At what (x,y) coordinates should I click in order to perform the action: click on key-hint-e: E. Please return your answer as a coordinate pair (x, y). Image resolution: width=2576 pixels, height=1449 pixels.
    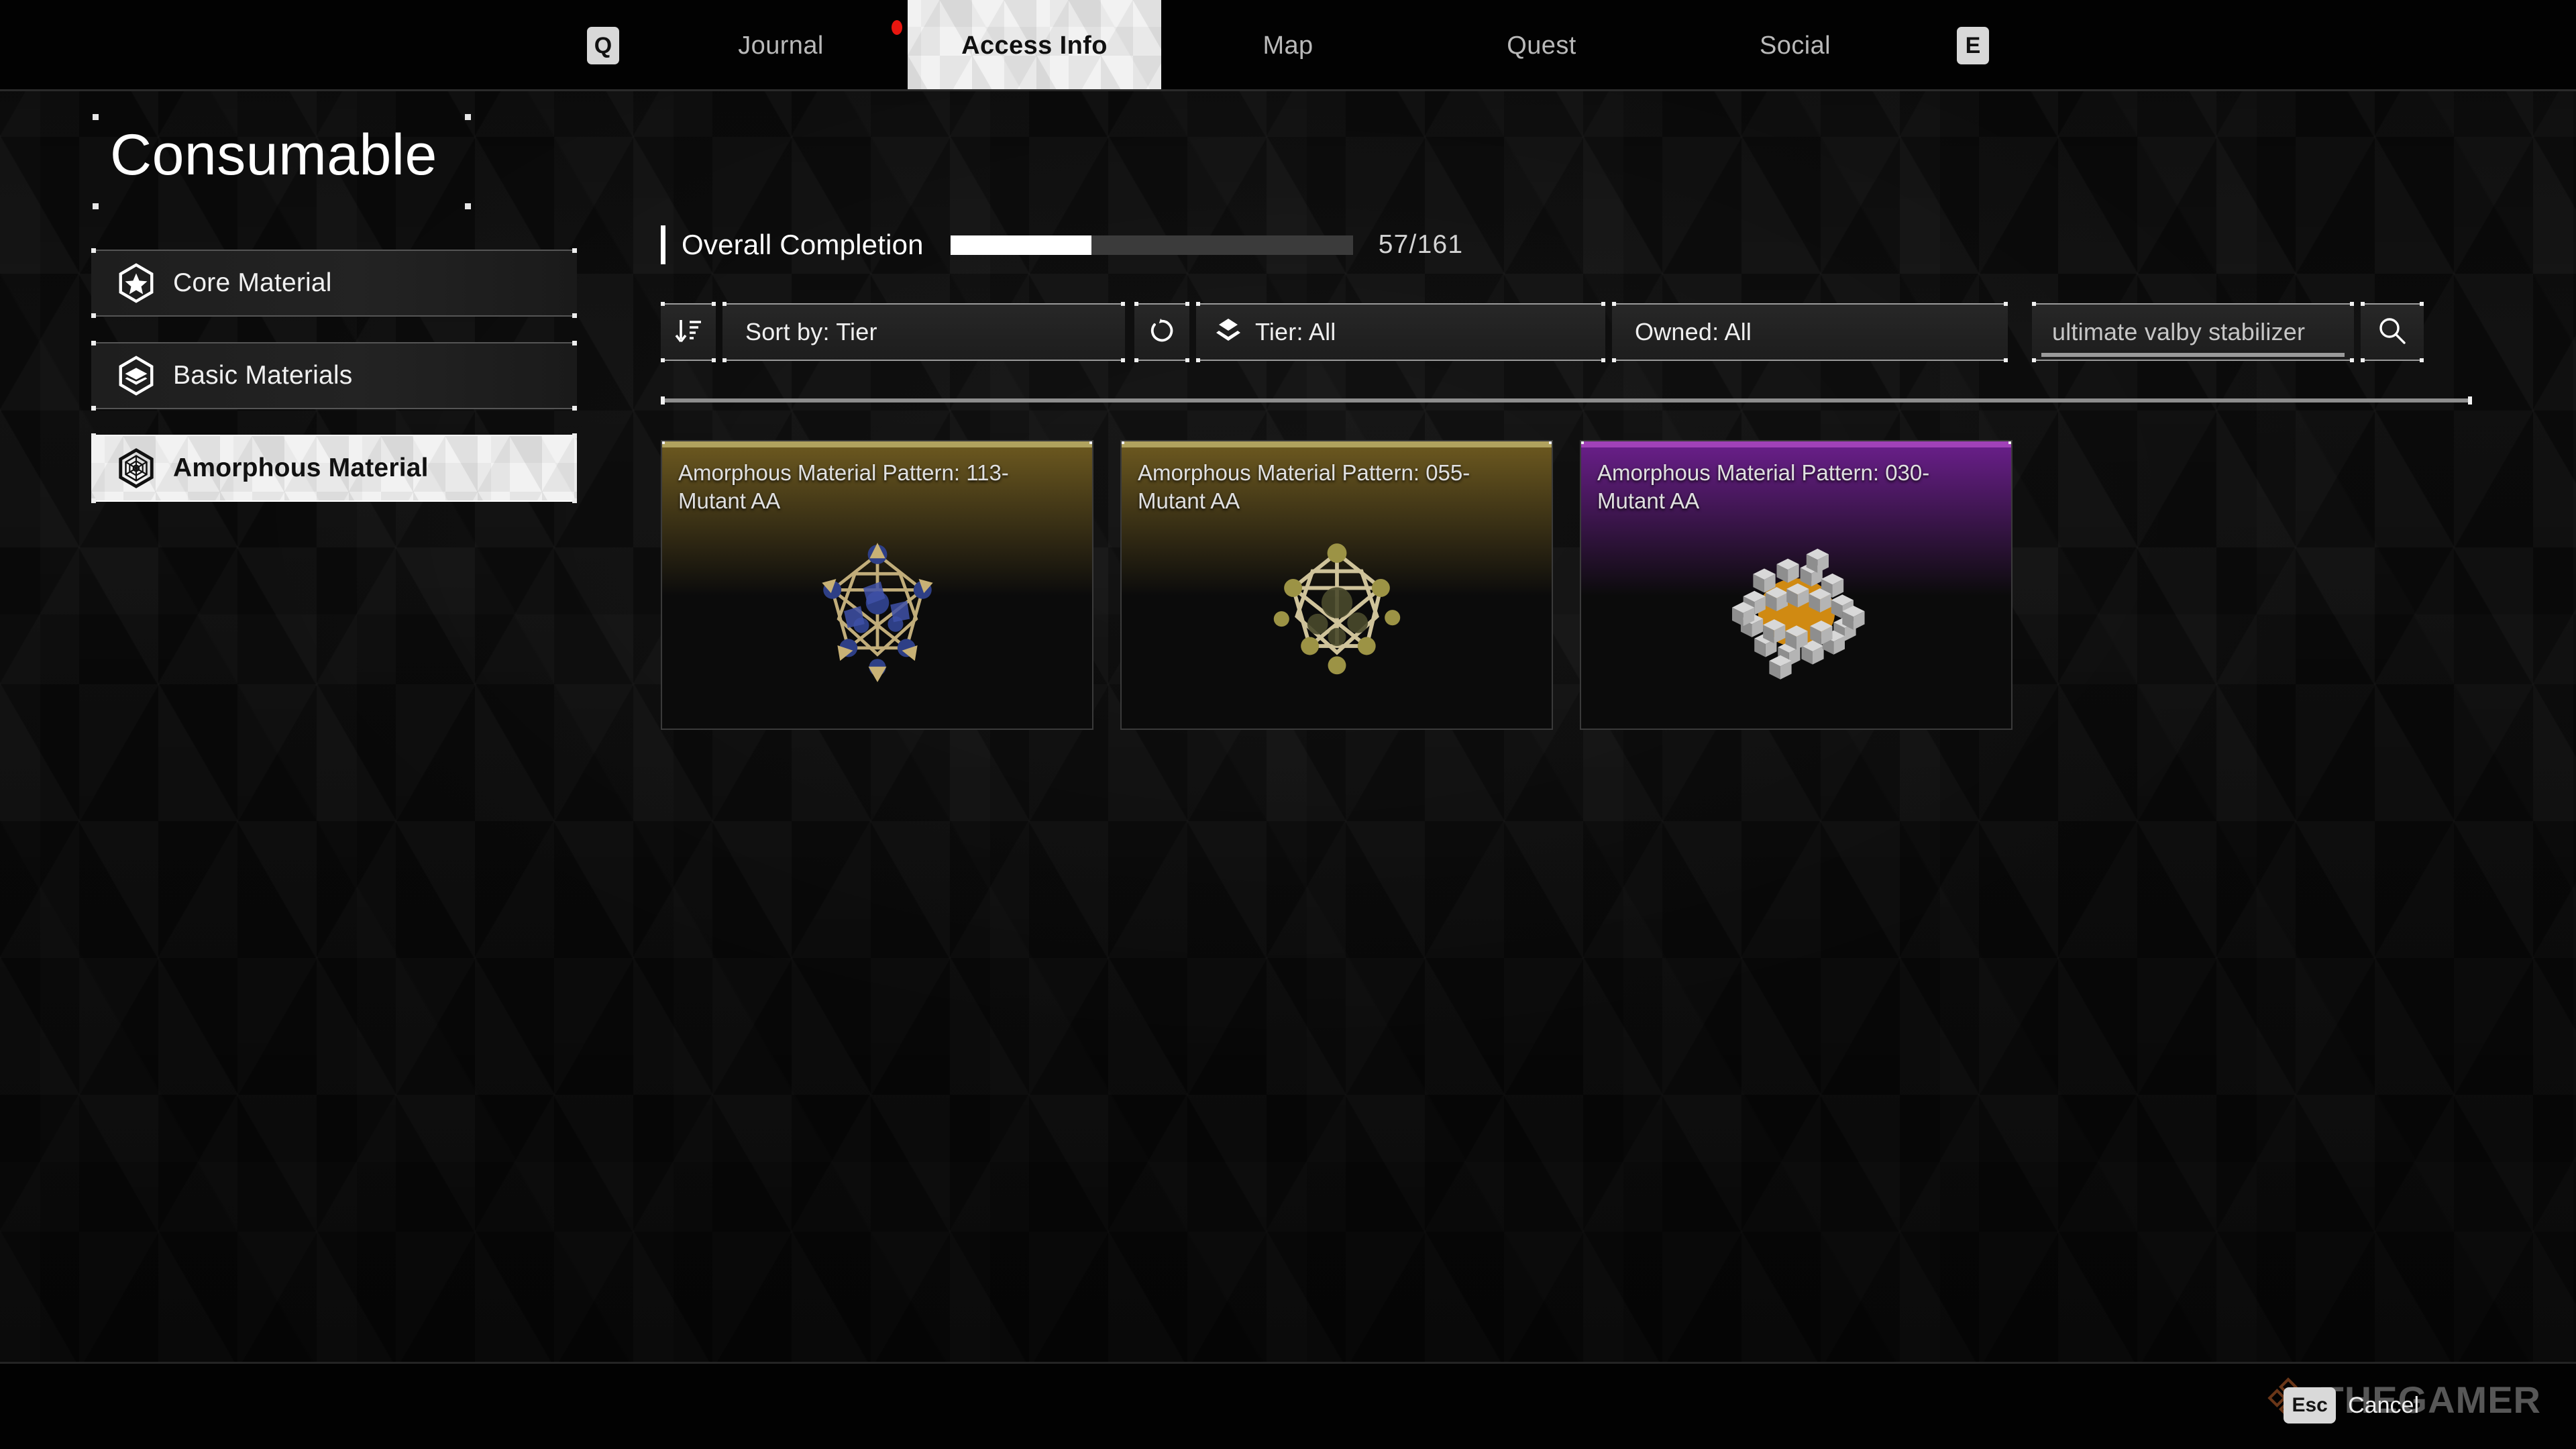
    Looking at the image, I should click on (1973, 45).